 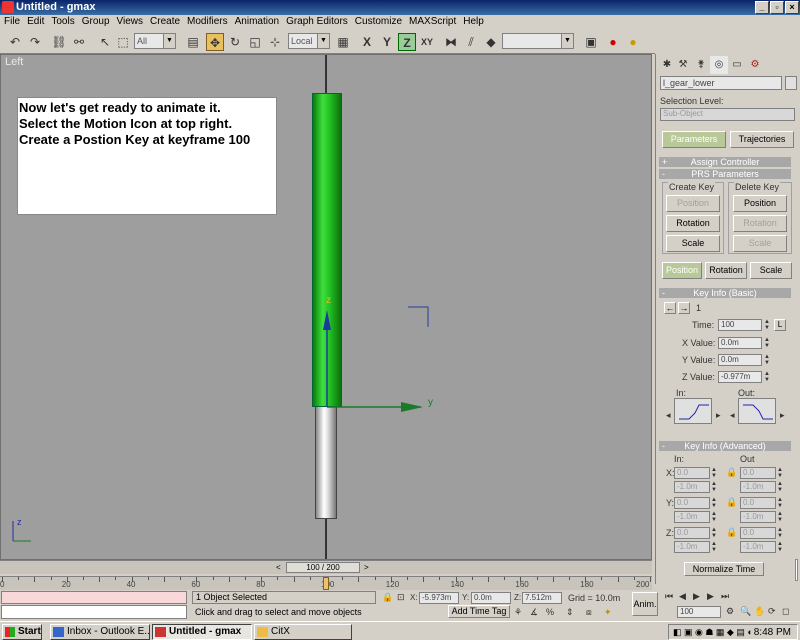 I want to click on lower-shaft, so click(x=326, y=462).